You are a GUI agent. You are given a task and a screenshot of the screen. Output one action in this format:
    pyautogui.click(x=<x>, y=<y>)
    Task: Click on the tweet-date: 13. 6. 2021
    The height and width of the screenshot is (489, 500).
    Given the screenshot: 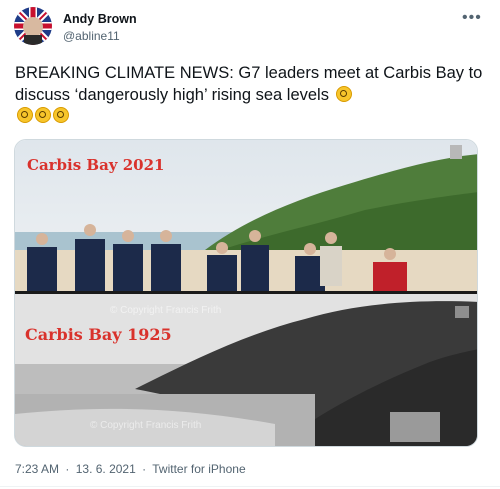 What is the action you would take?
    pyautogui.click(x=106, y=469)
    